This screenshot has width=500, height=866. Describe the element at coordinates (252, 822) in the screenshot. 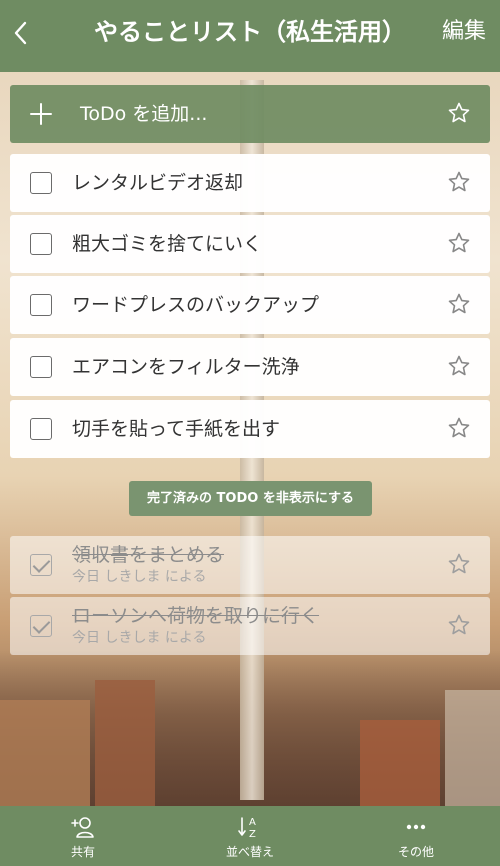

I see `svg-text: A` at that location.